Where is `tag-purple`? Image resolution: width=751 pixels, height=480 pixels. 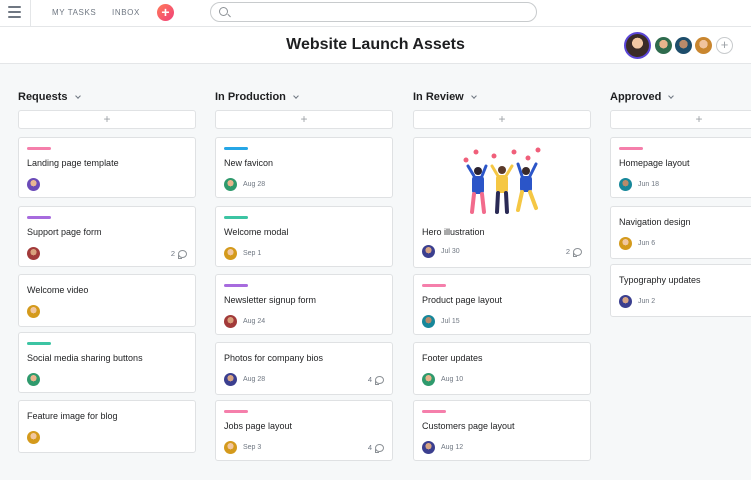 tag-purple is located at coordinates (39, 217).